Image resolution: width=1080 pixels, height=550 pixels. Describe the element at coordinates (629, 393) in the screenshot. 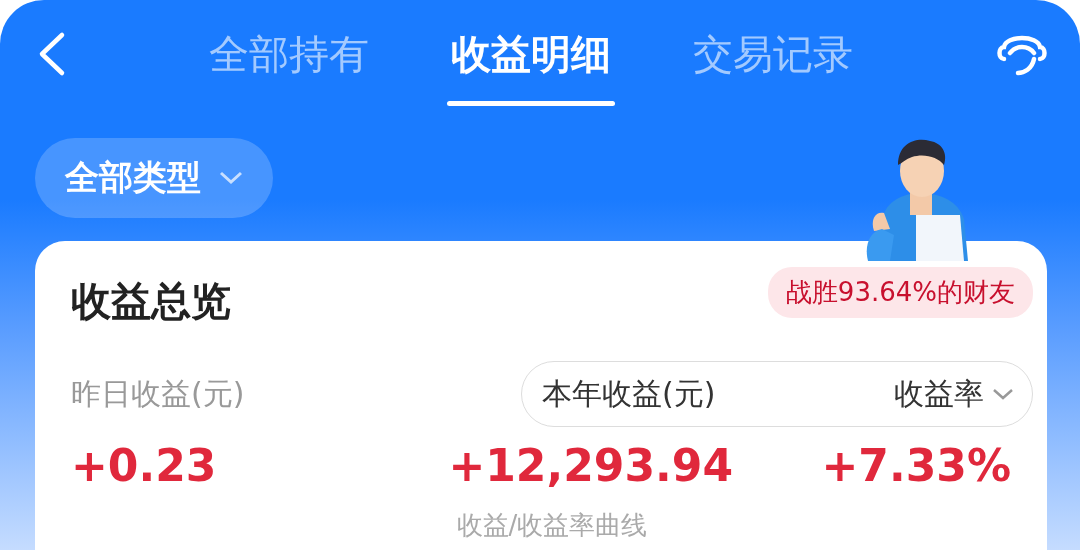

I see `year-label: 本年收益(元)` at that location.